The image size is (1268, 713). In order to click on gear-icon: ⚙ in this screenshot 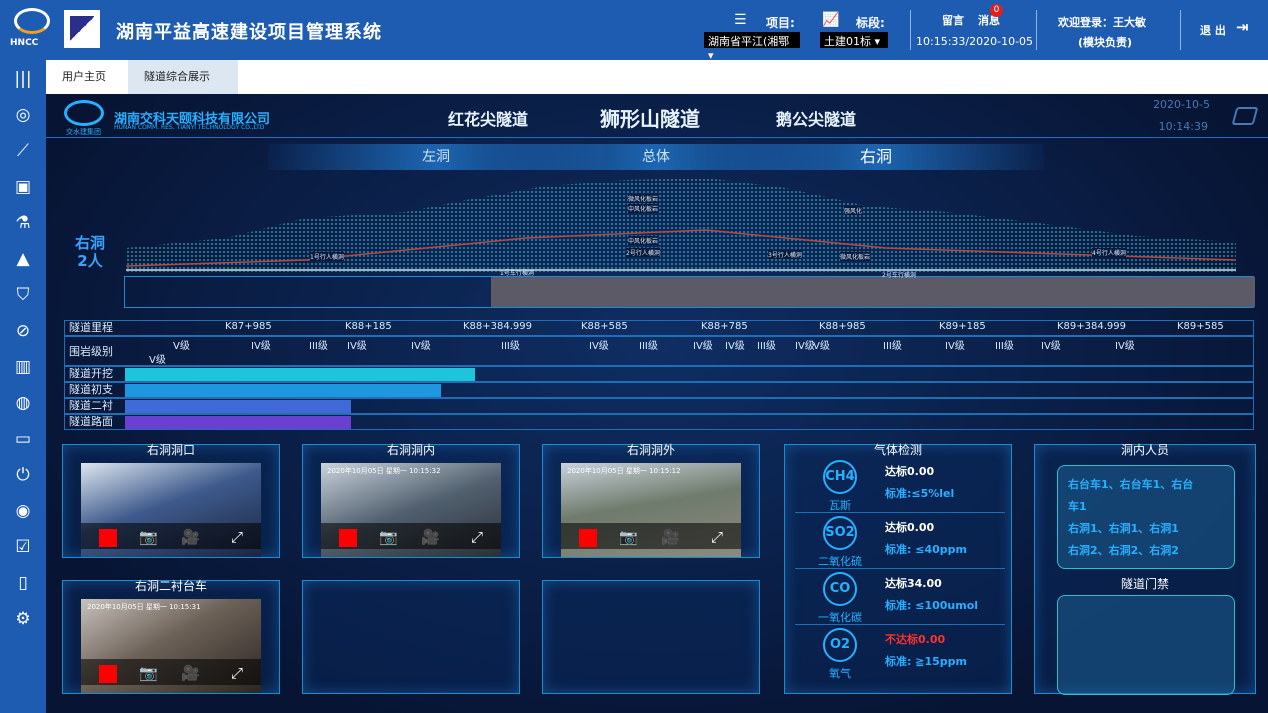, I will do `click(23, 619)`.